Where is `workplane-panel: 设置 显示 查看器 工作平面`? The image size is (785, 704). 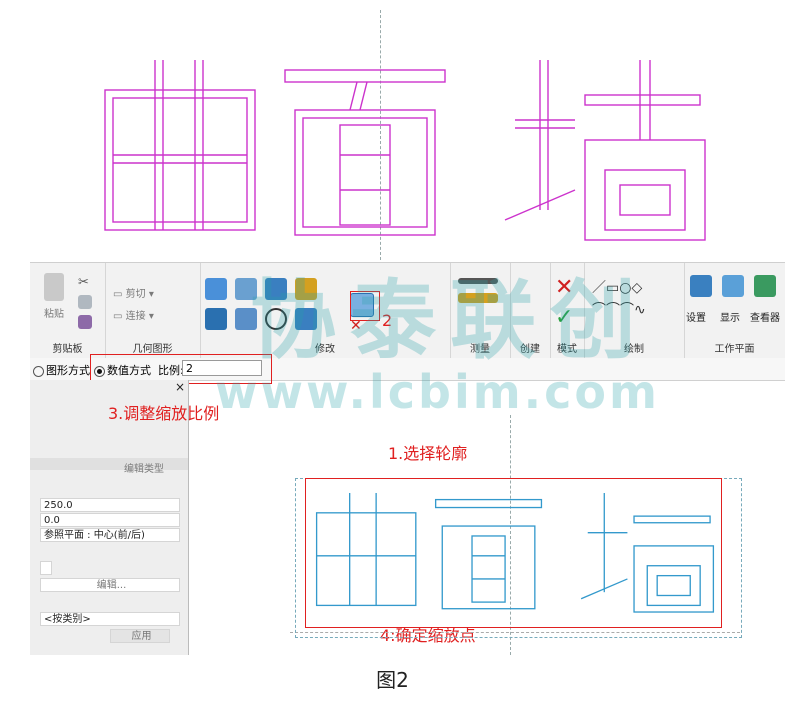
workplane-panel: 设置 显示 查看器 工作平面 is located at coordinates (734, 311).